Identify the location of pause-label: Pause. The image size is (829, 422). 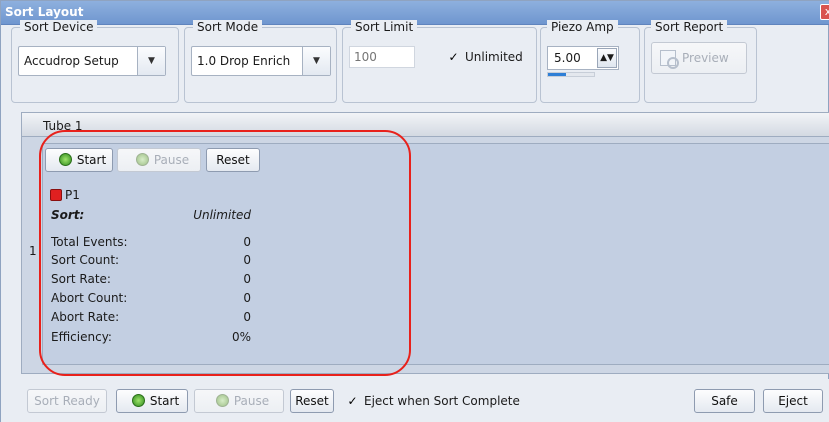
(251, 401).